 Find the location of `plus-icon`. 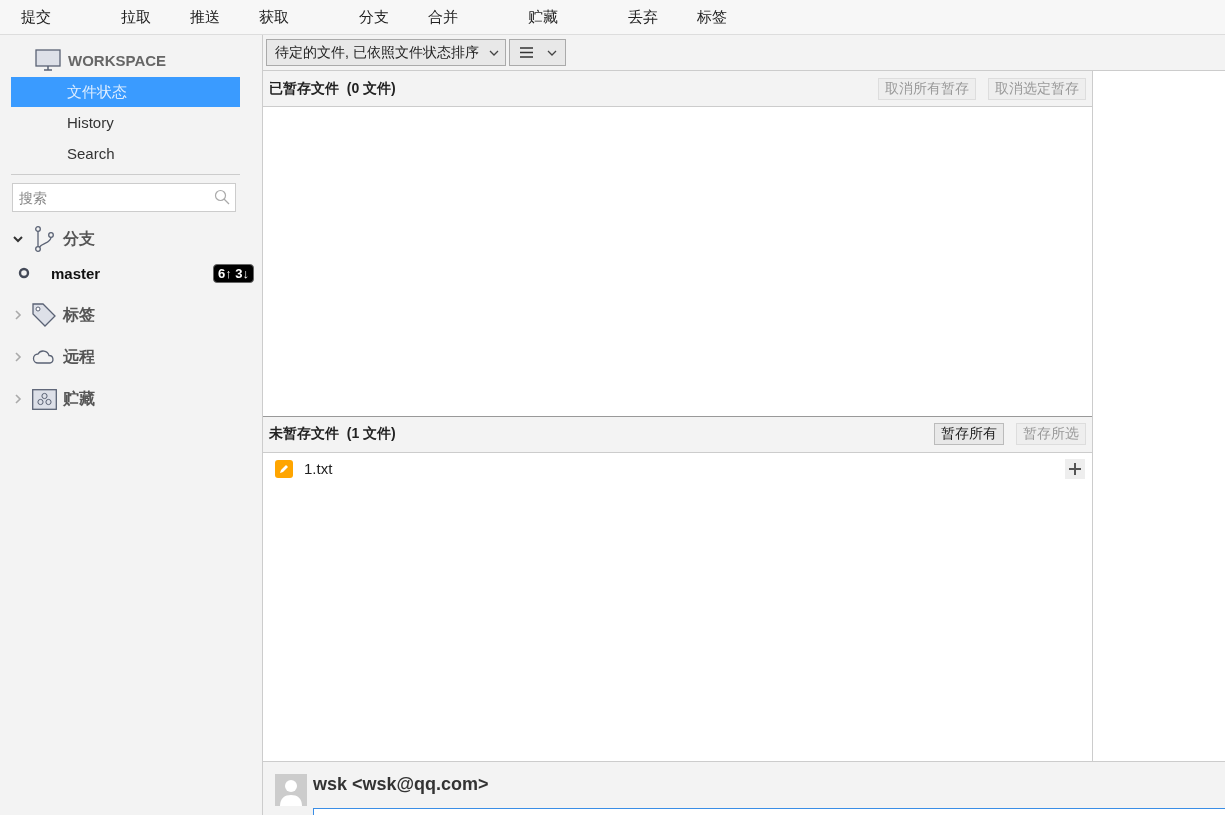

plus-icon is located at coordinates (1075, 468).